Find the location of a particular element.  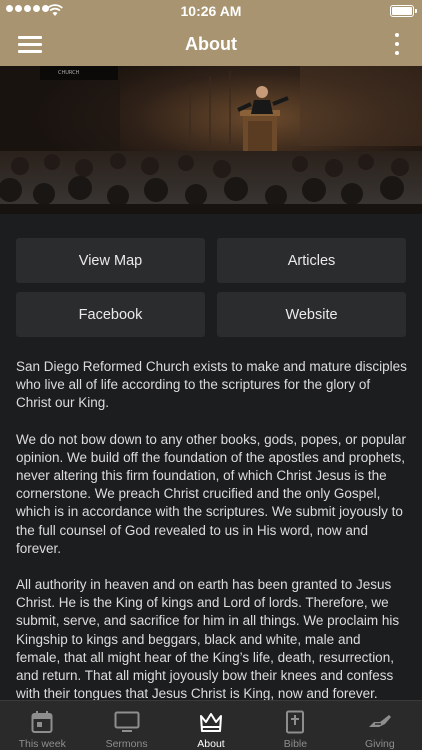

calendar-icon is located at coordinates (42, 722).